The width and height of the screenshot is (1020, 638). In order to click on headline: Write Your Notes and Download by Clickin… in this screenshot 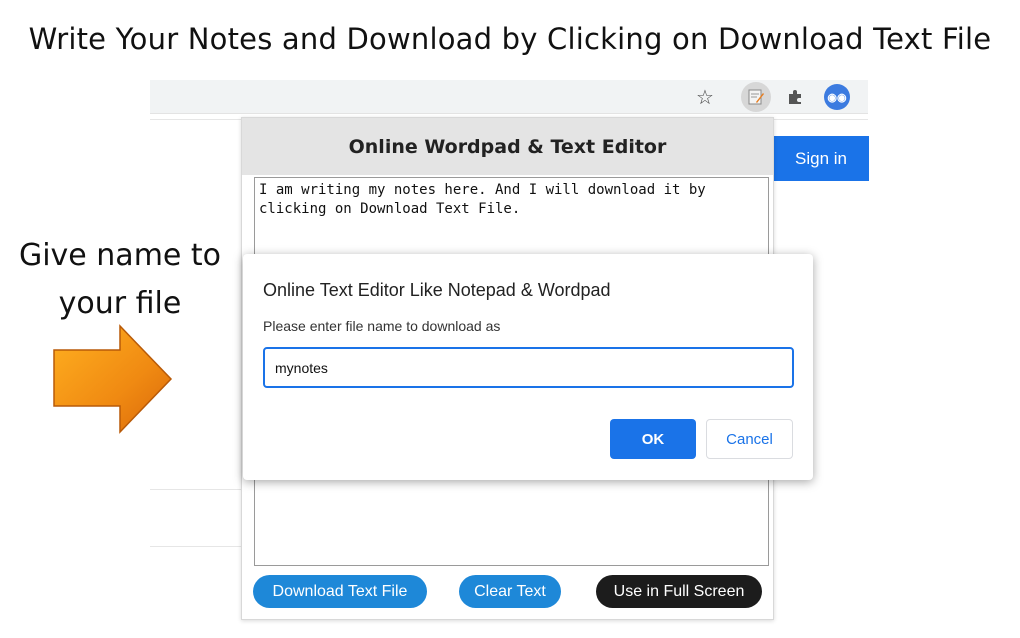, I will do `click(510, 39)`.